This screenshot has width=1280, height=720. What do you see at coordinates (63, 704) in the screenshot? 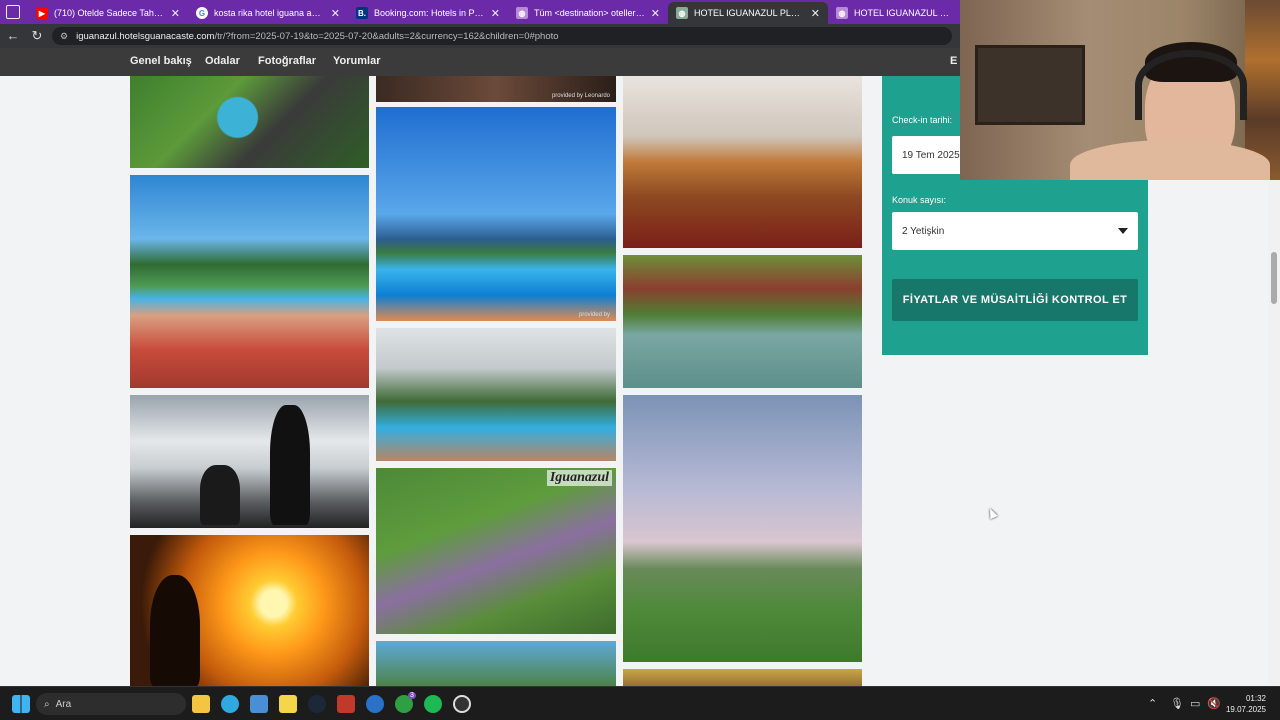
I see `search-placeholder: Ara` at bounding box center [63, 704].